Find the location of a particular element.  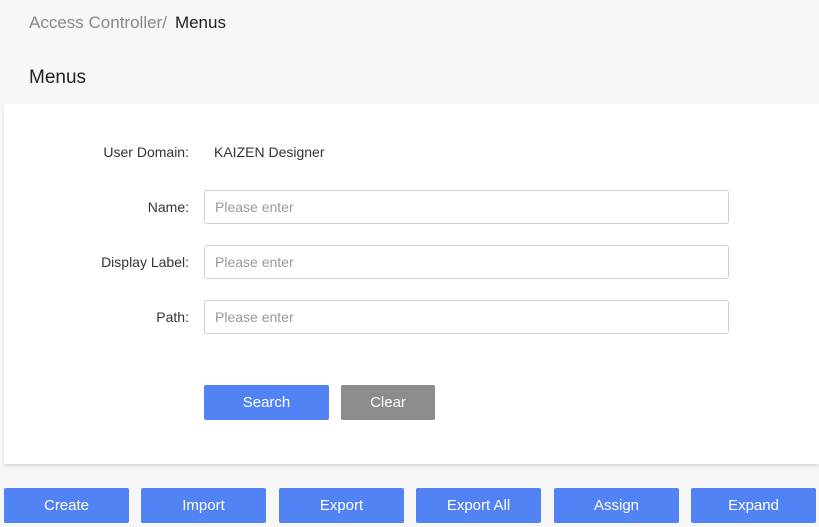

page-title: Menus is located at coordinates (58, 77).